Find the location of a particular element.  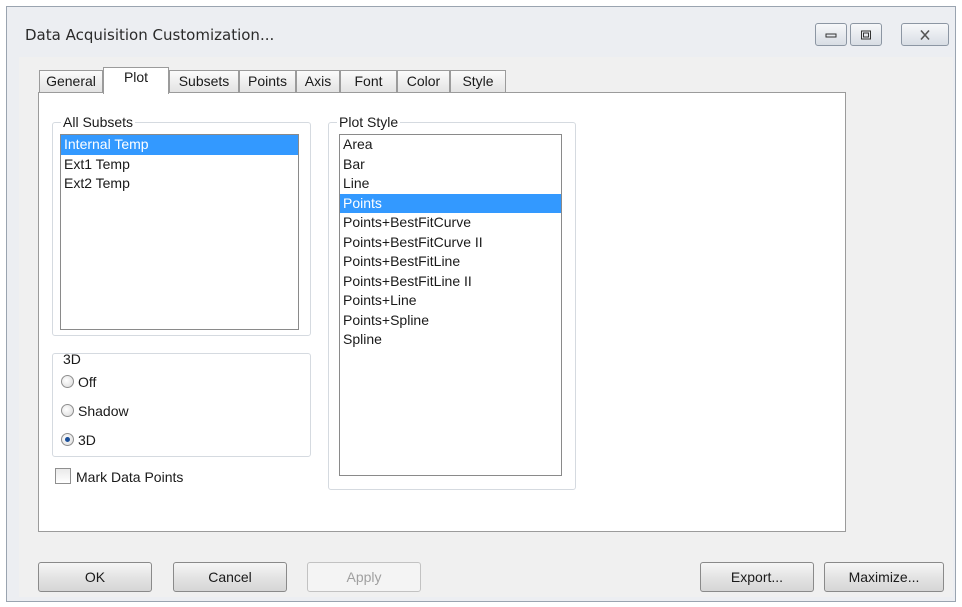

list-item: Line is located at coordinates (450, 184).